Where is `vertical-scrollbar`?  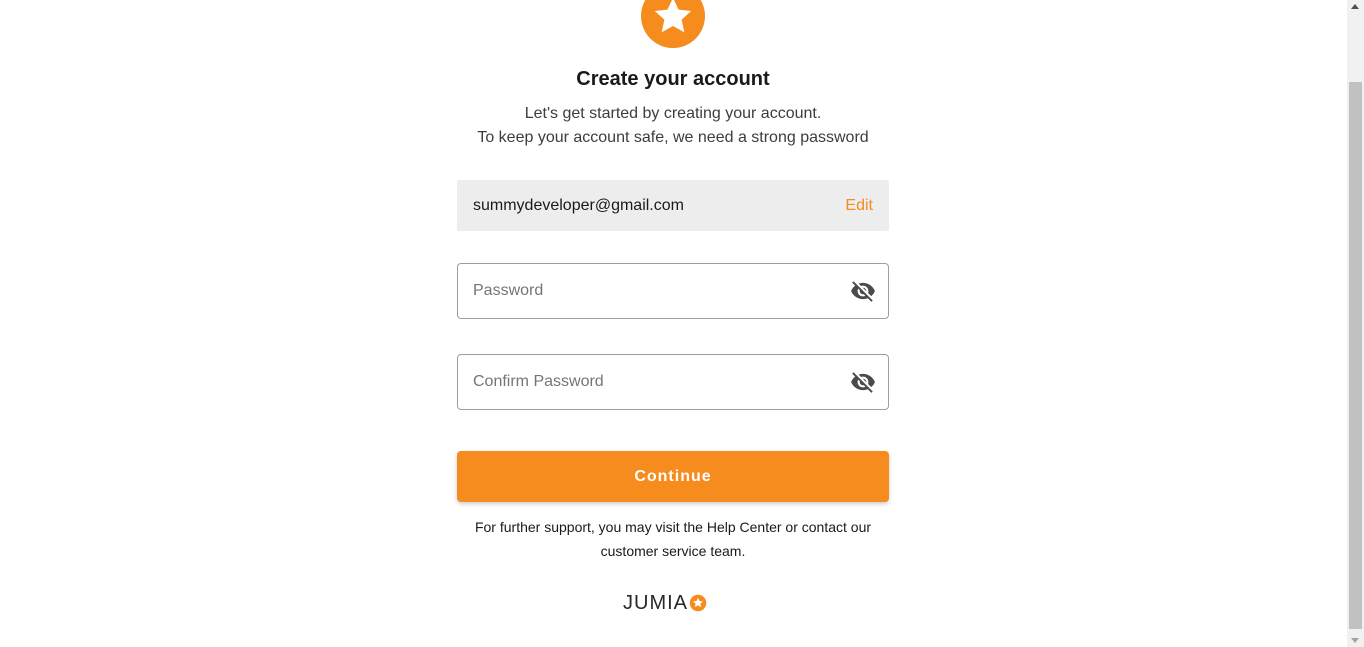 vertical-scrollbar is located at coordinates (1355, 323).